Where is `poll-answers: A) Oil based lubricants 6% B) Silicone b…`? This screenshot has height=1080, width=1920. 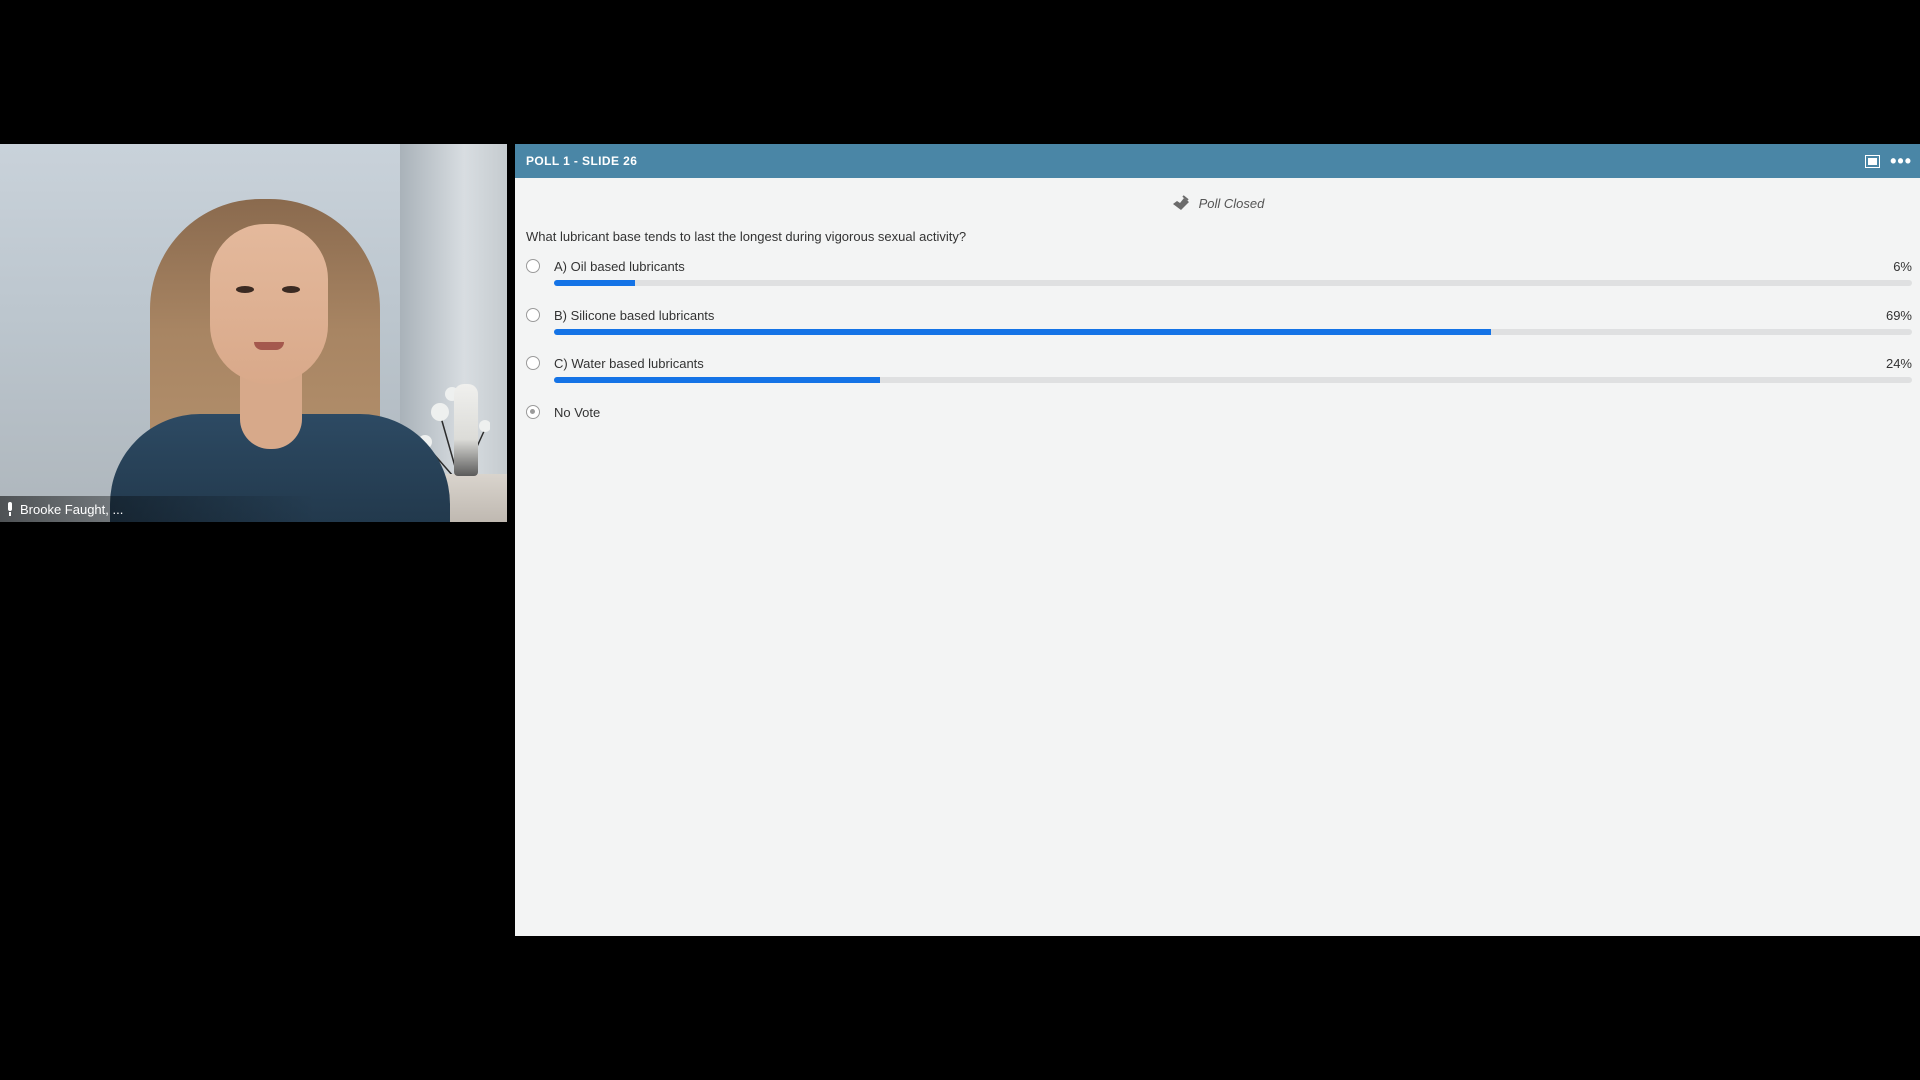
poll-answers: A) Oil based lubricants 6% B) Silicone b… is located at coordinates (1217, 353).